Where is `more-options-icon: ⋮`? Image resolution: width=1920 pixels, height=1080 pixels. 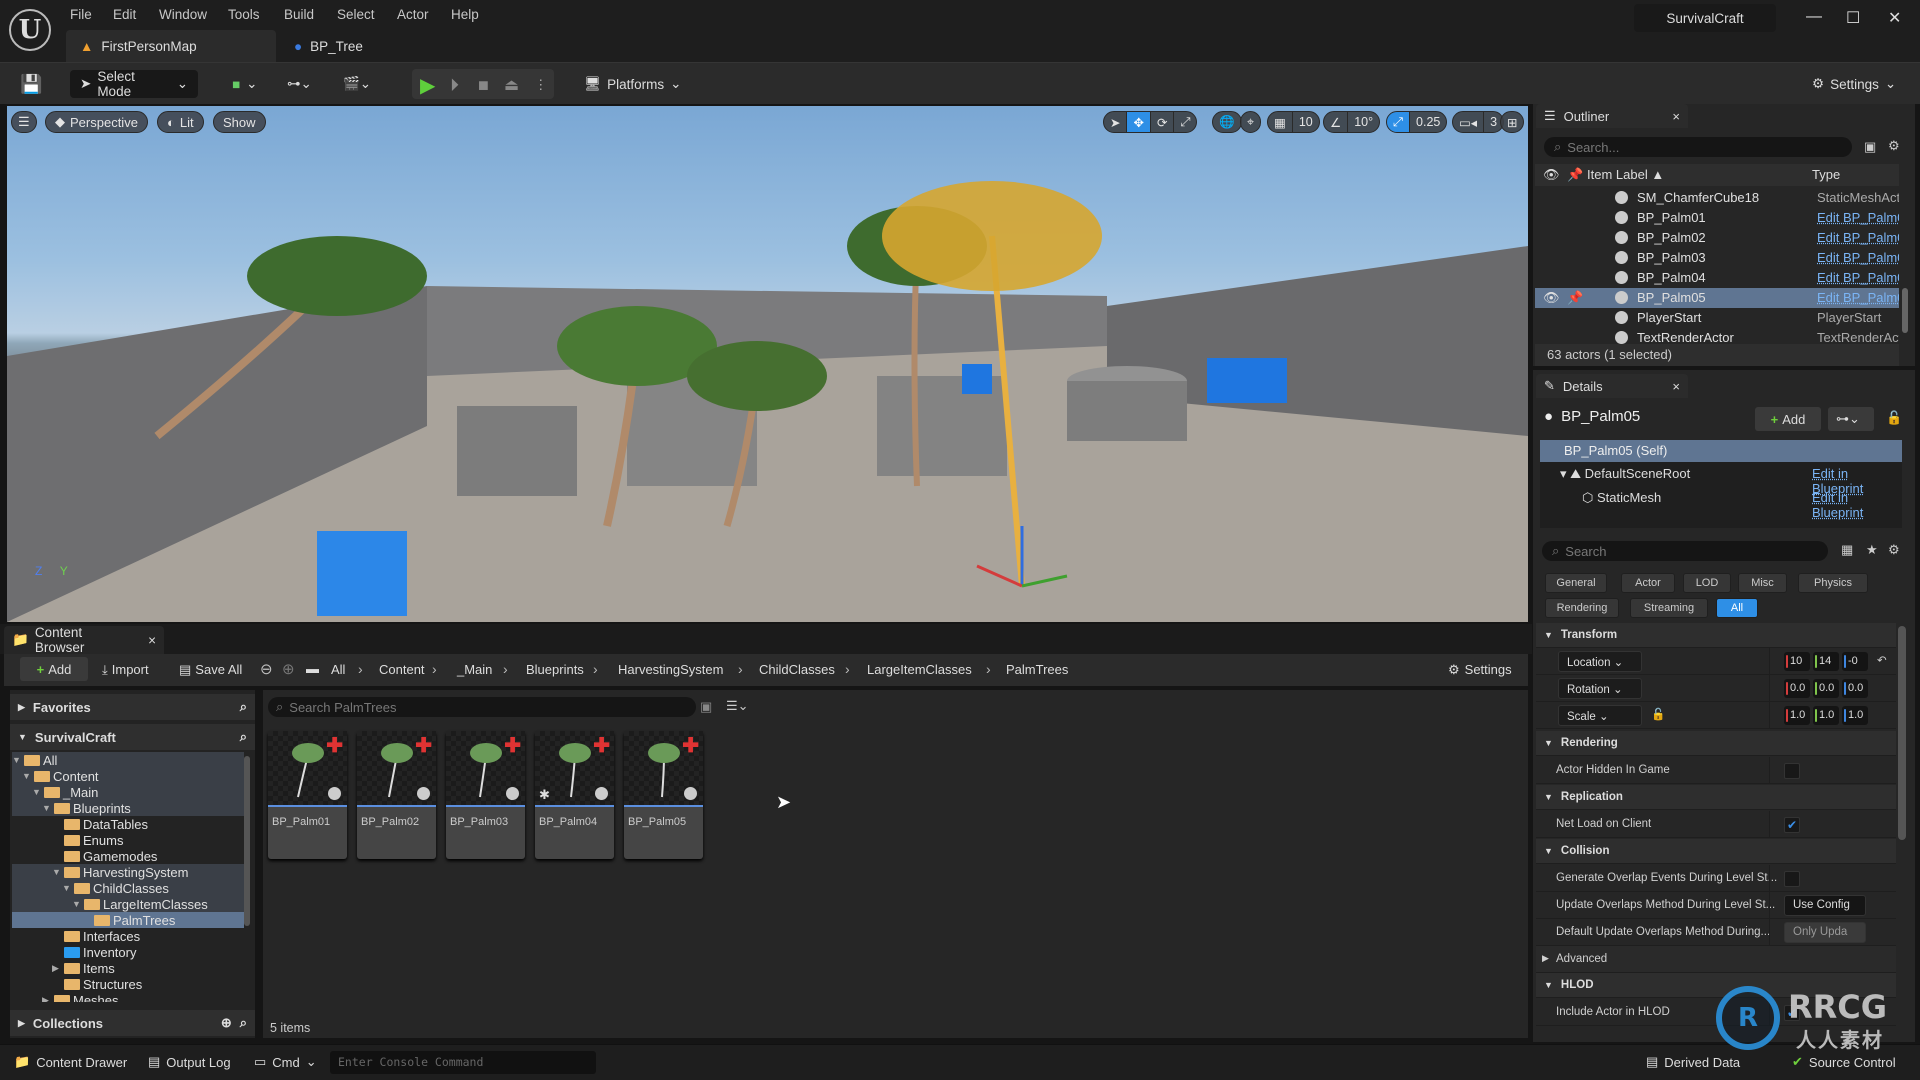
more-options-icon: ⋮ is located at coordinates (541, 85).